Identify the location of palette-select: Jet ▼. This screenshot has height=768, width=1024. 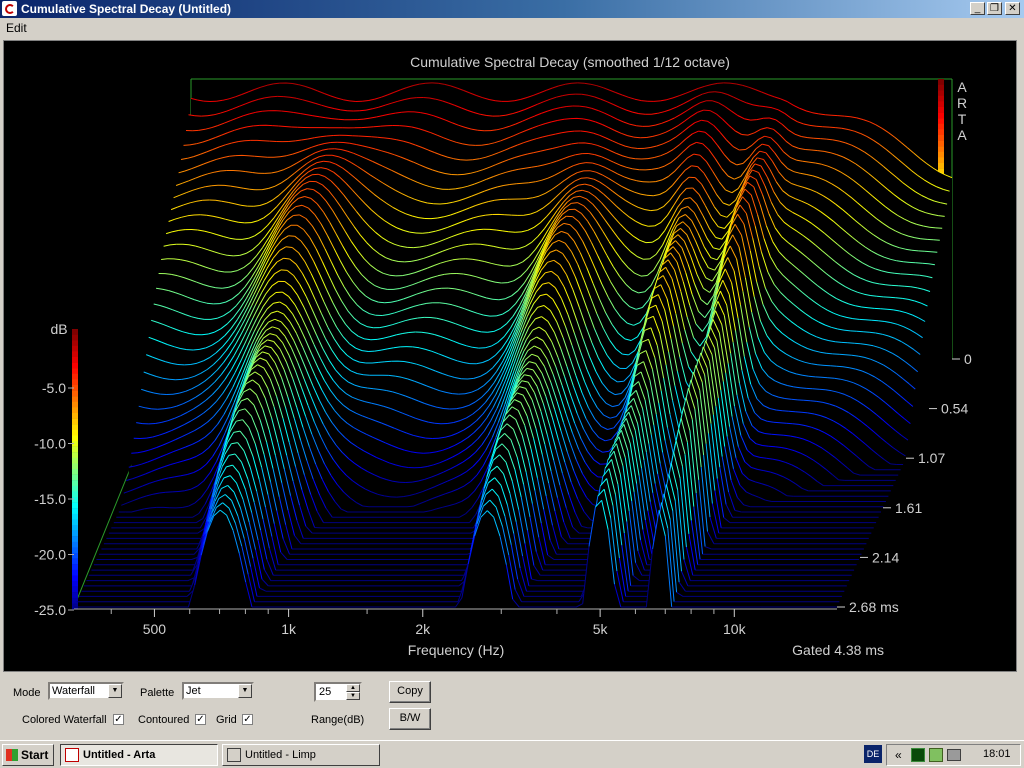
(218, 691).